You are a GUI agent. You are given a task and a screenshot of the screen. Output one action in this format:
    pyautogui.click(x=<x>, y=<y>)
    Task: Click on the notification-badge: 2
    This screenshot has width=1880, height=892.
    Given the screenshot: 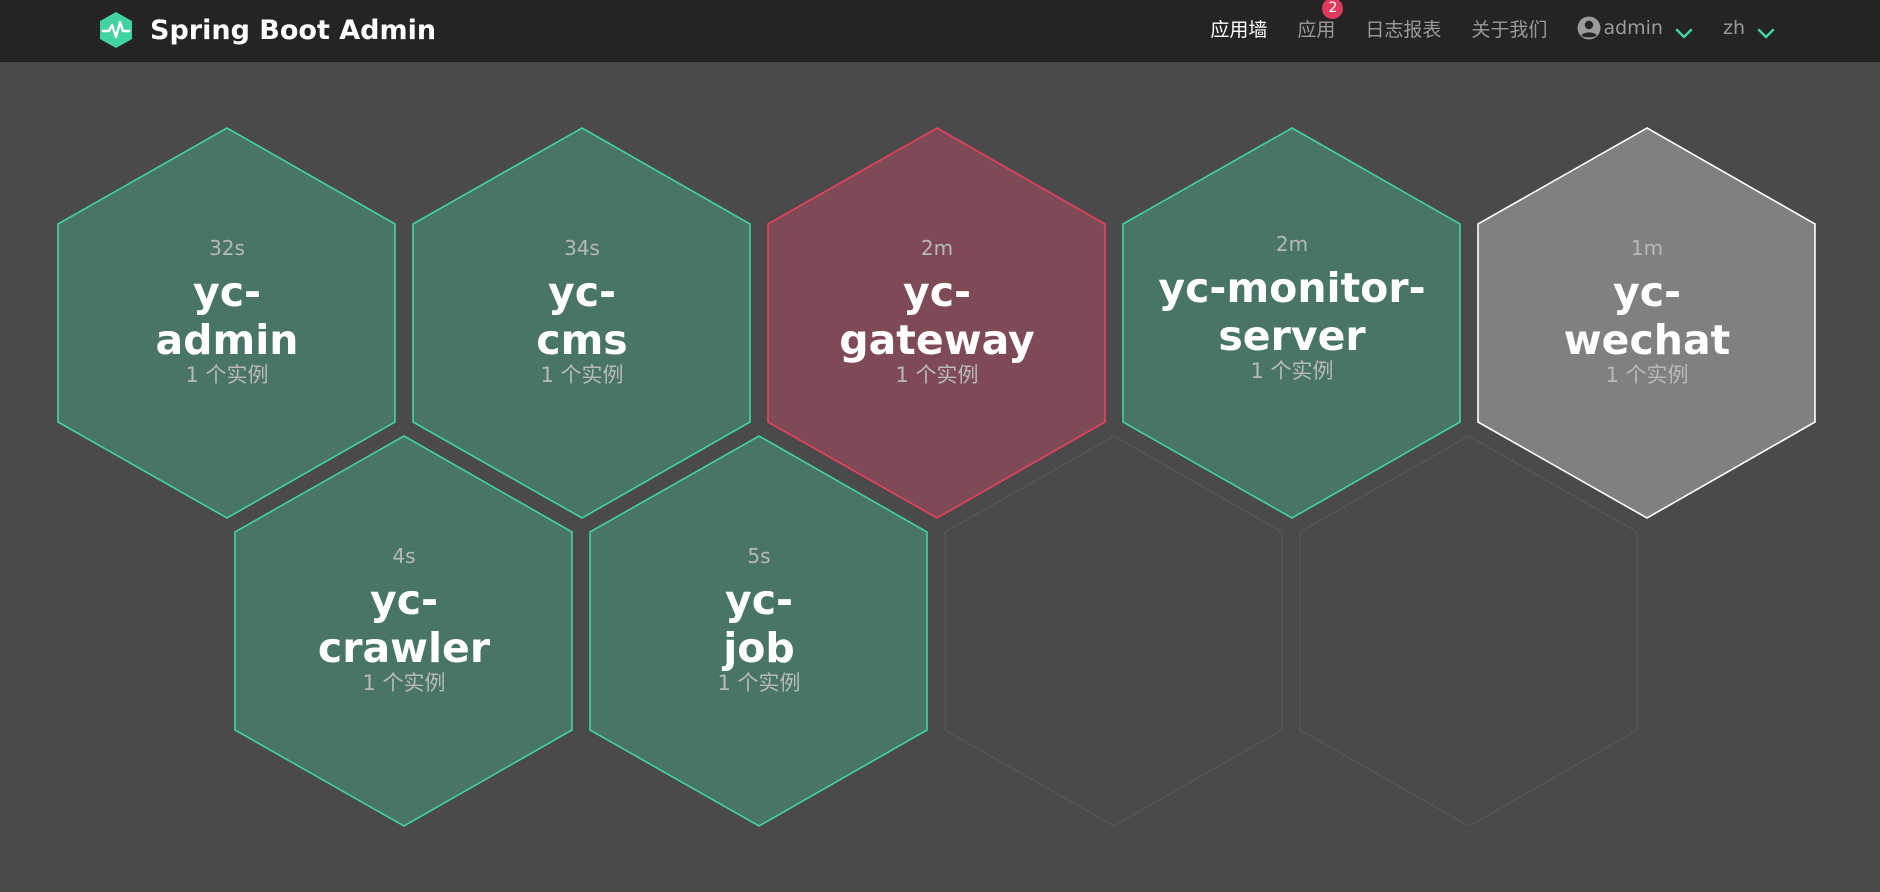 What is the action you would take?
    pyautogui.click(x=1333, y=9)
    